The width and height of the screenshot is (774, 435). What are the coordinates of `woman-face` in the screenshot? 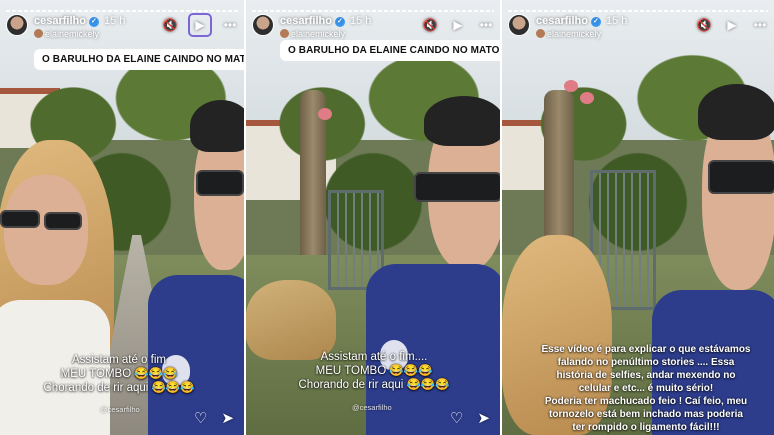 It's located at (46, 230).